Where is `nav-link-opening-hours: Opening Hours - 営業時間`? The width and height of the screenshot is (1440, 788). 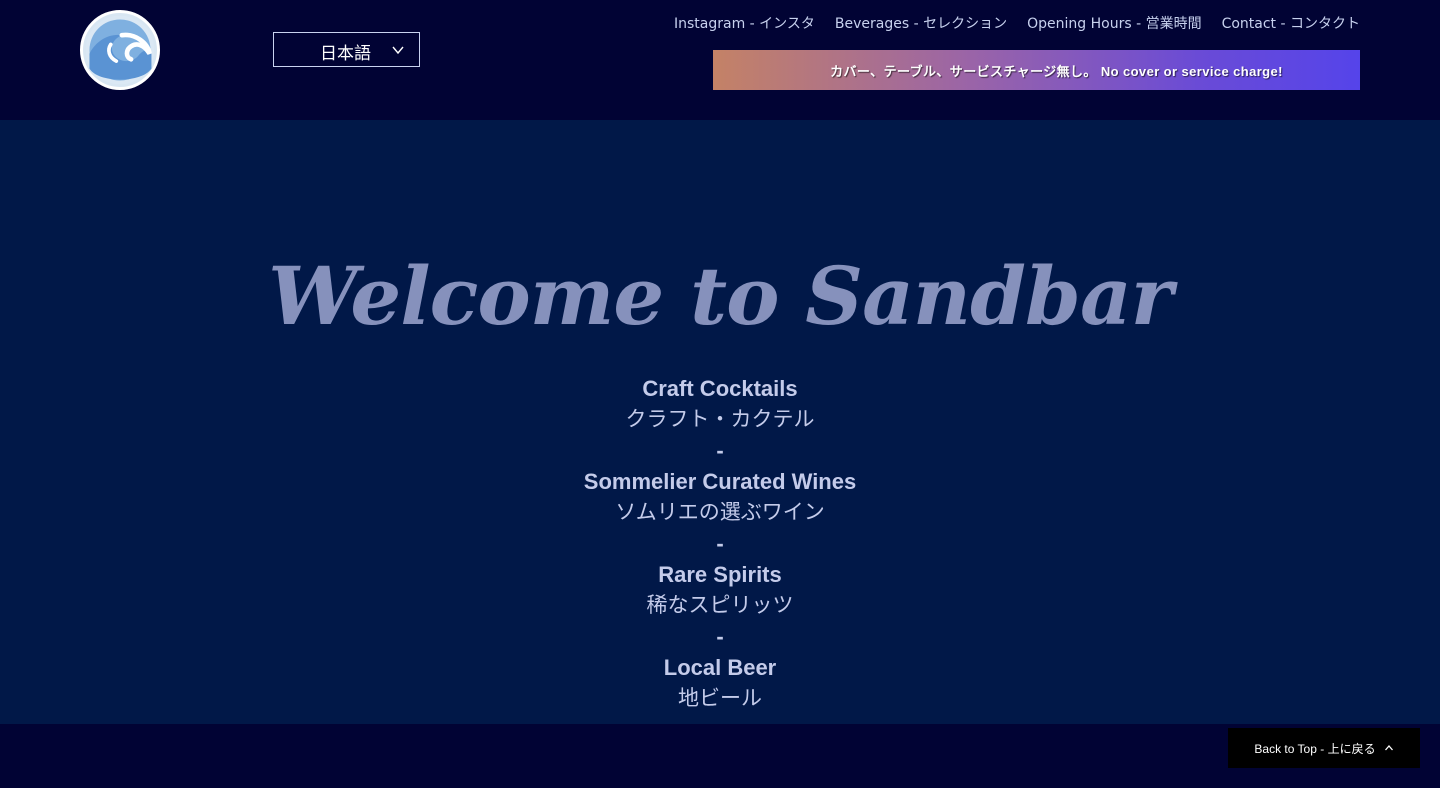
nav-link-opening-hours: Opening Hours - 営業時間 is located at coordinates (1114, 24).